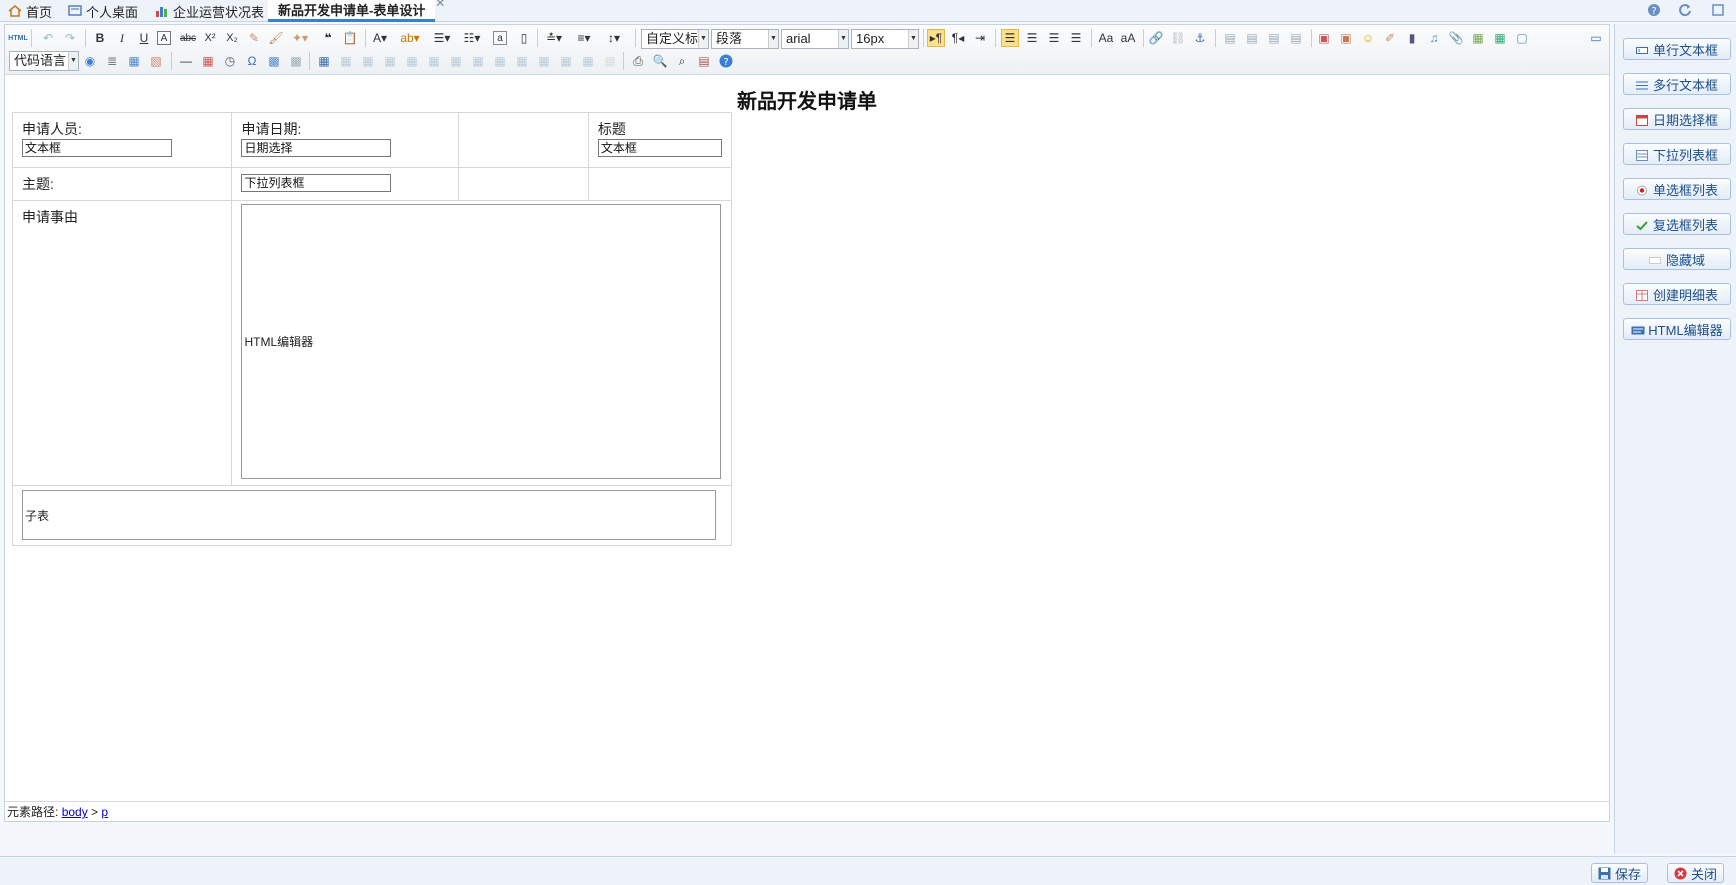 This screenshot has height=885, width=1736. What do you see at coordinates (328, 38) in the screenshot?
I see `blockquote-icon: ❝` at bounding box center [328, 38].